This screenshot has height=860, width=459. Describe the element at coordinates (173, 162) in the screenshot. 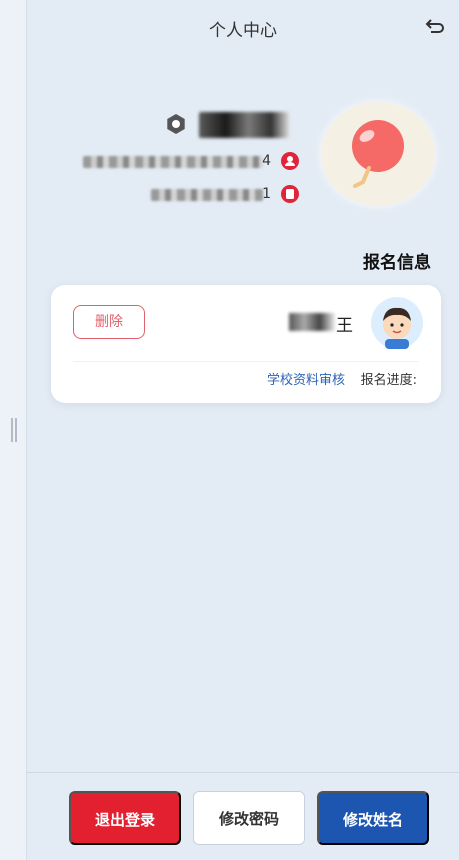

I see `id-number-mask` at that location.